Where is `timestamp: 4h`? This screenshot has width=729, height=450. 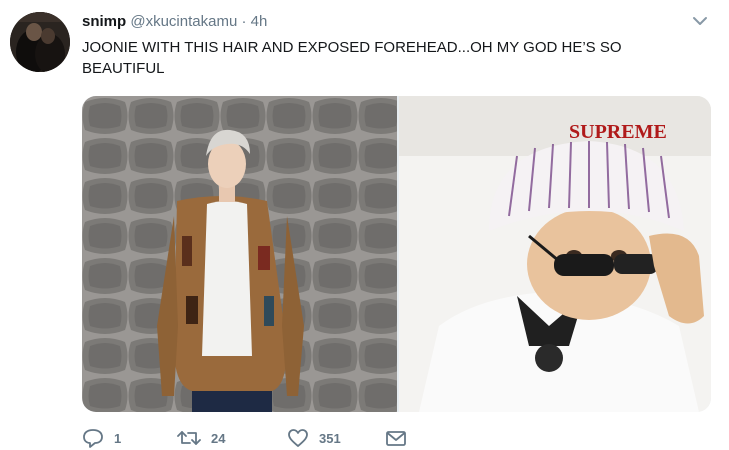
timestamp: 4h is located at coordinates (259, 21).